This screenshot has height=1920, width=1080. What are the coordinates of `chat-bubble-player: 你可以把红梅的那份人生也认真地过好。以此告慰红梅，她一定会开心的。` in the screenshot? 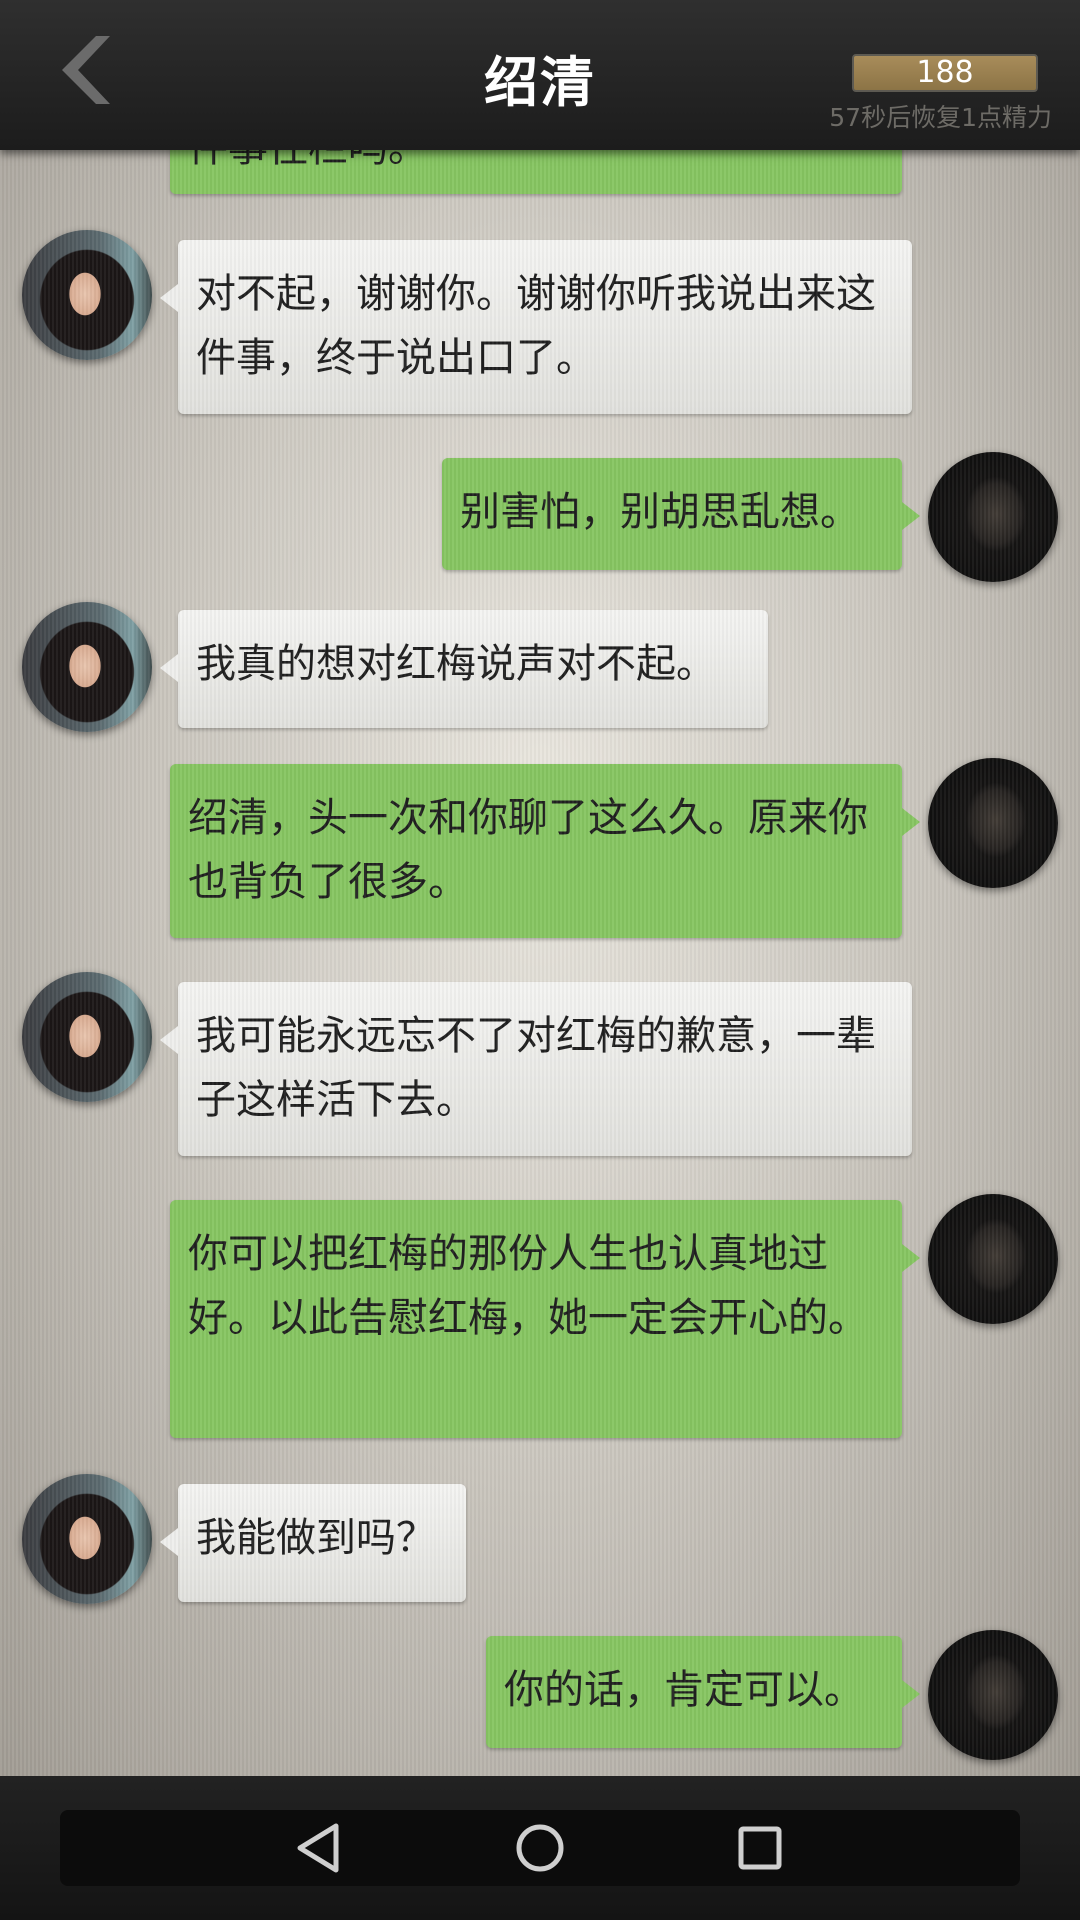 It's located at (545, 1319).